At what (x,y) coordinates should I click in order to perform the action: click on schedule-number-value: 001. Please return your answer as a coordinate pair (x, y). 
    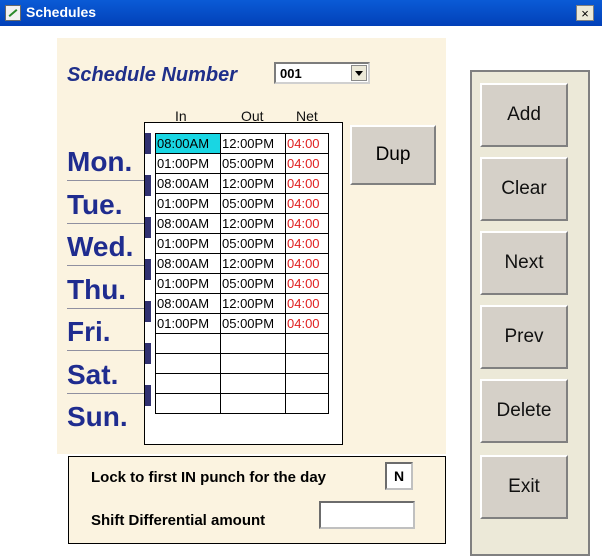
    Looking at the image, I should click on (291, 73).